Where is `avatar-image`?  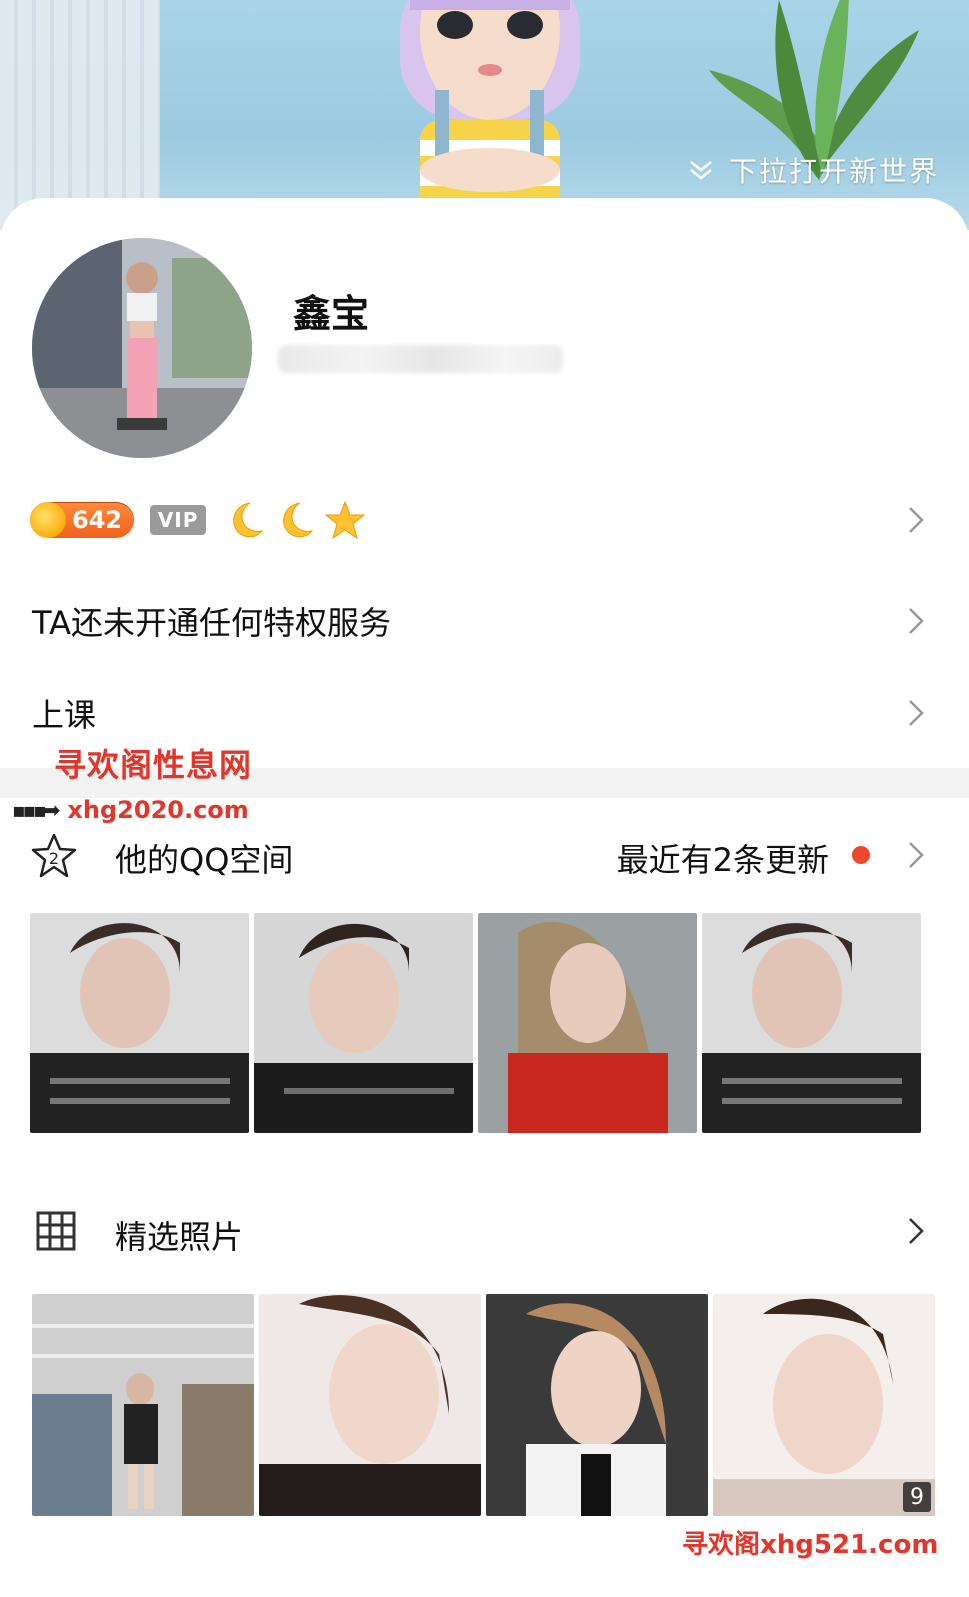
avatar-image is located at coordinates (142, 348).